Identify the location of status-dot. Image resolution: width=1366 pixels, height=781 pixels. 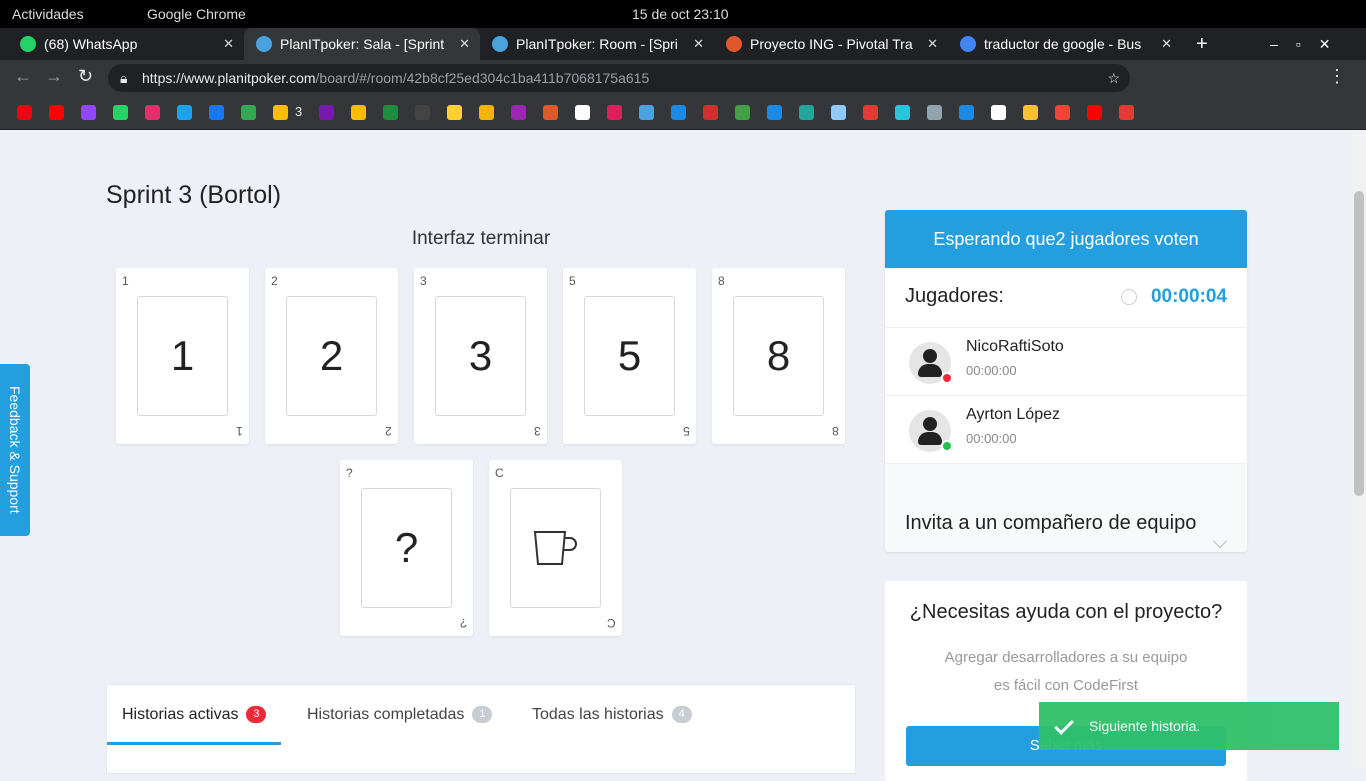
(947, 446).